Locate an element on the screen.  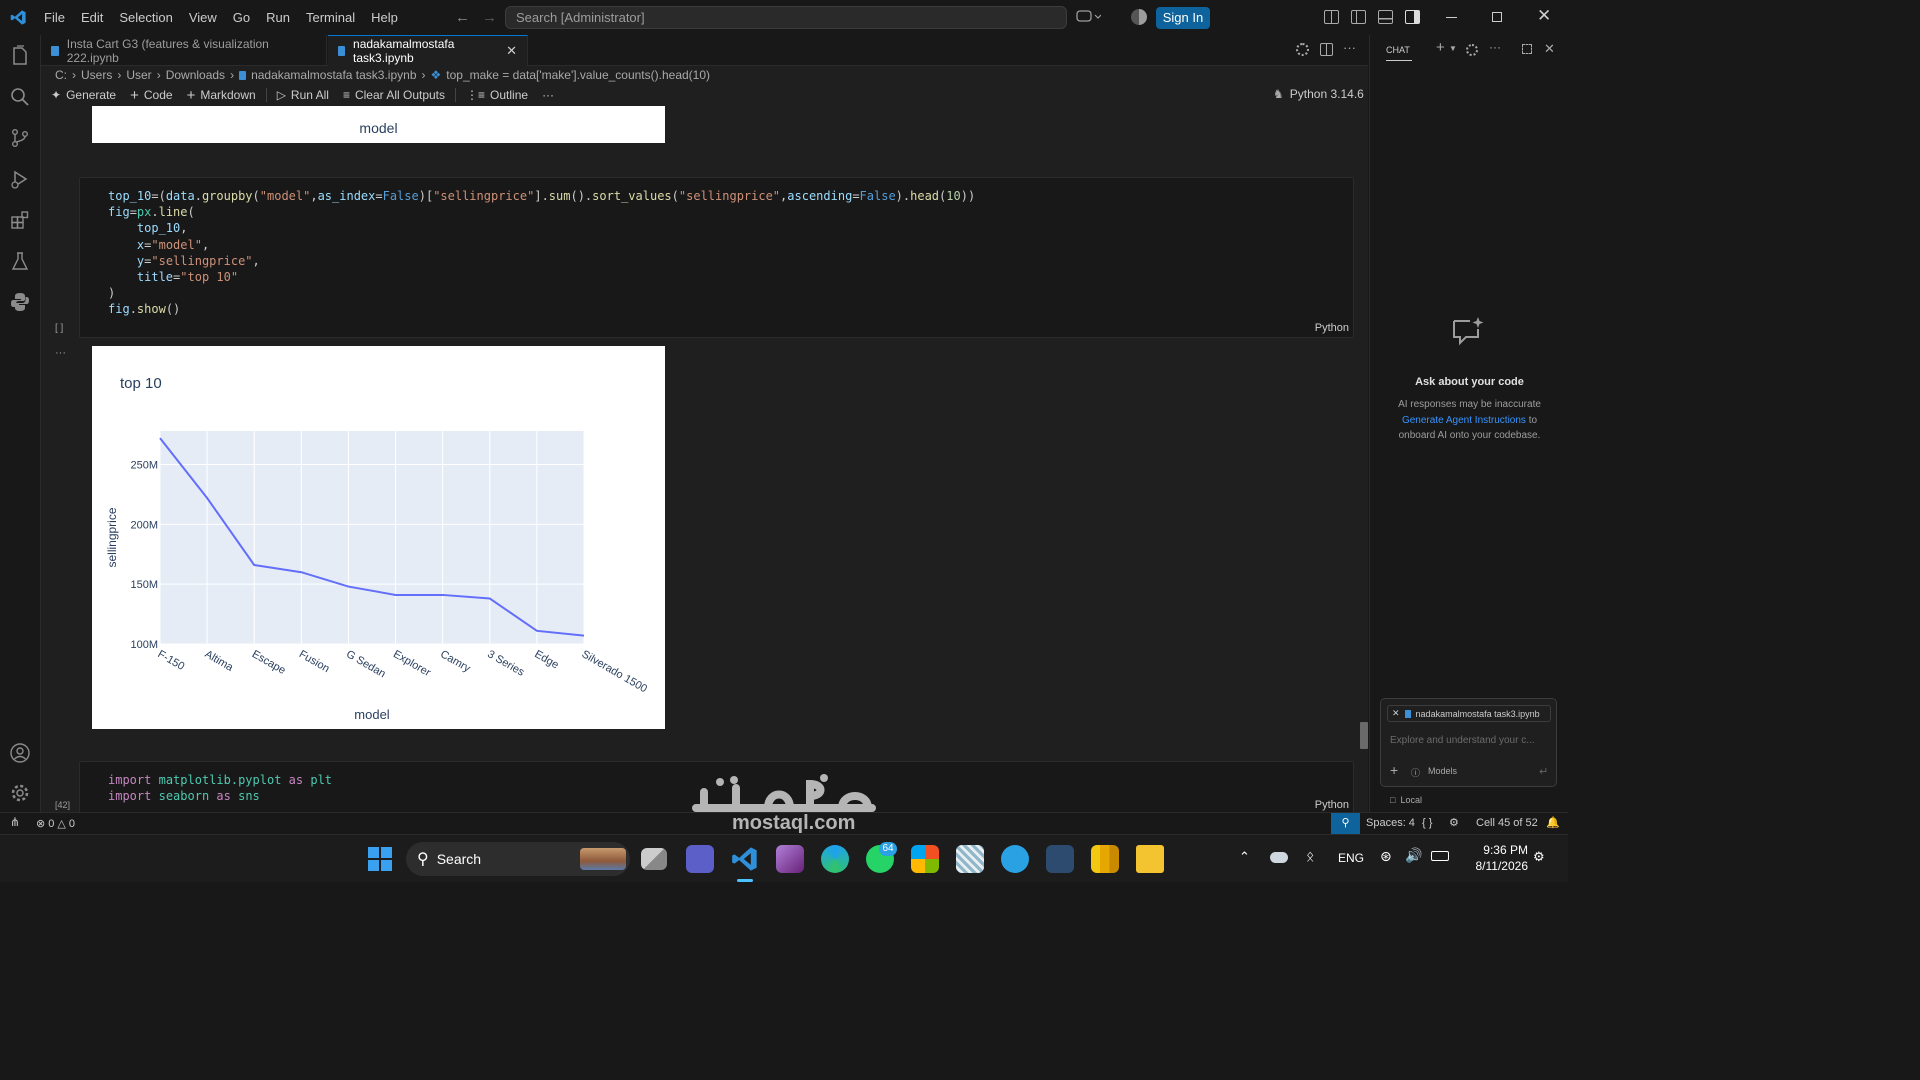
chevron-down-icon: ▼ is located at coordinates (1453, 48).